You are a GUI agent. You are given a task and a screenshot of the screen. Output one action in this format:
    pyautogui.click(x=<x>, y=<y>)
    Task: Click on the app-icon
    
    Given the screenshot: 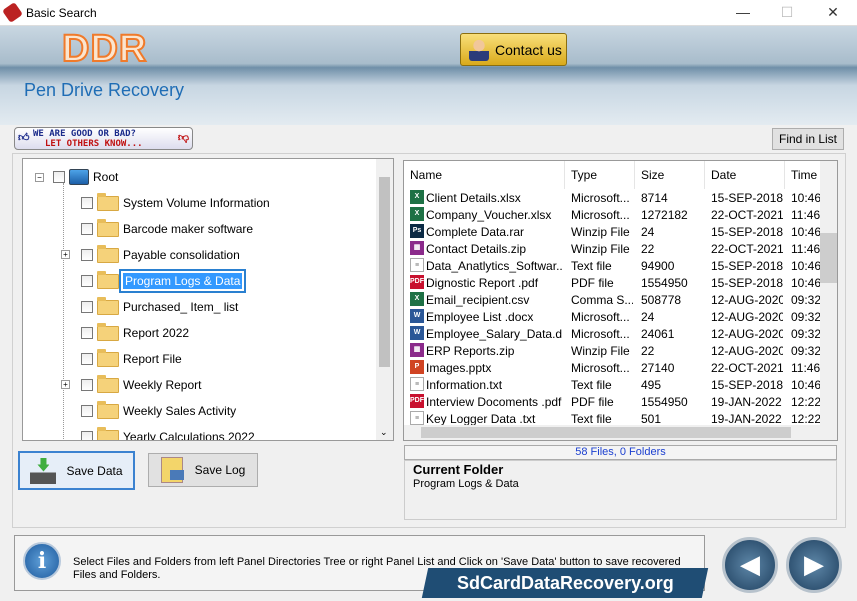 What is the action you would take?
    pyautogui.click(x=12, y=12)
    